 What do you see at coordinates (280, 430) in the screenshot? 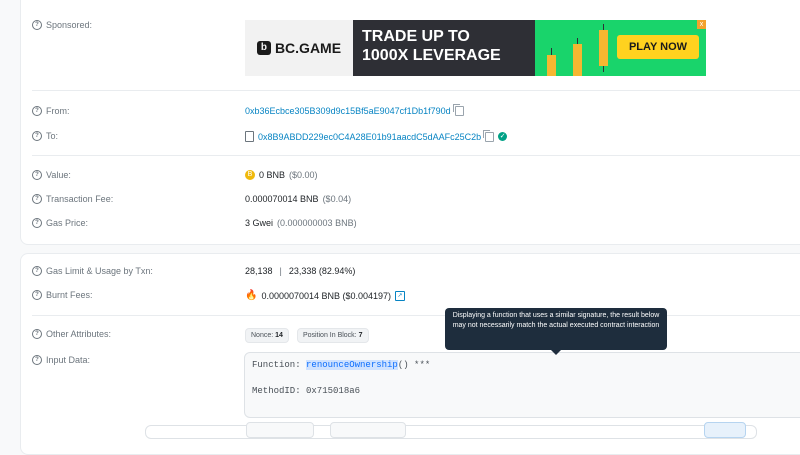
I see `view-input-button` at bounding box center [280, 430].